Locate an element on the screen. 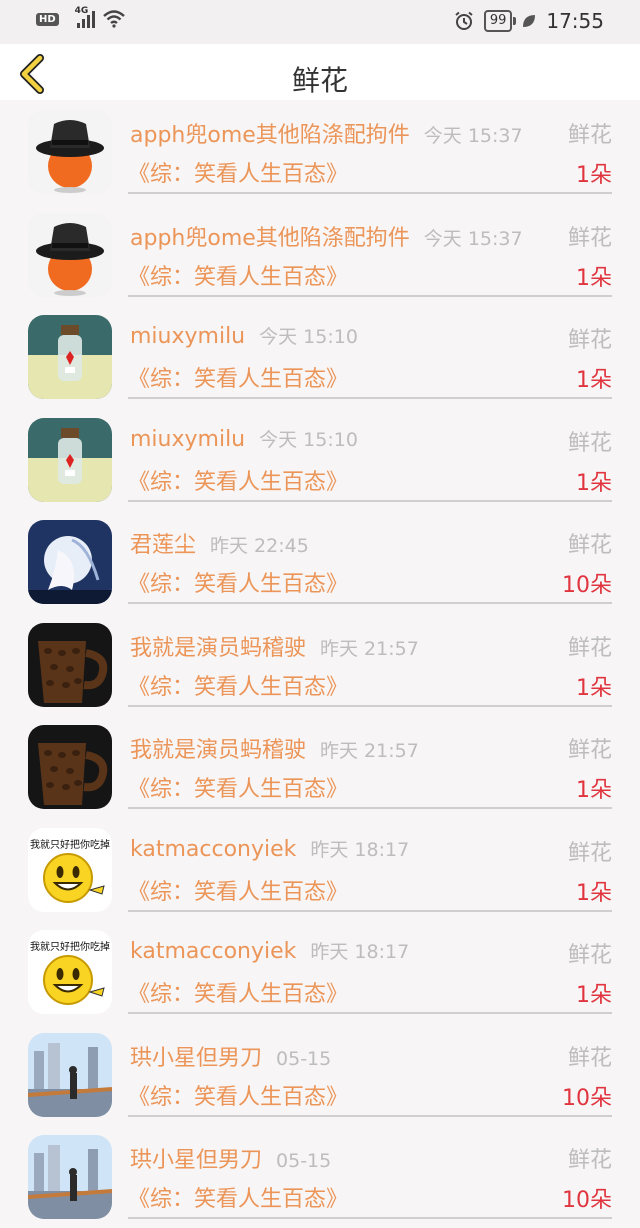  timestamp: 昨天 22:45 is located at coordinates (259, 546).